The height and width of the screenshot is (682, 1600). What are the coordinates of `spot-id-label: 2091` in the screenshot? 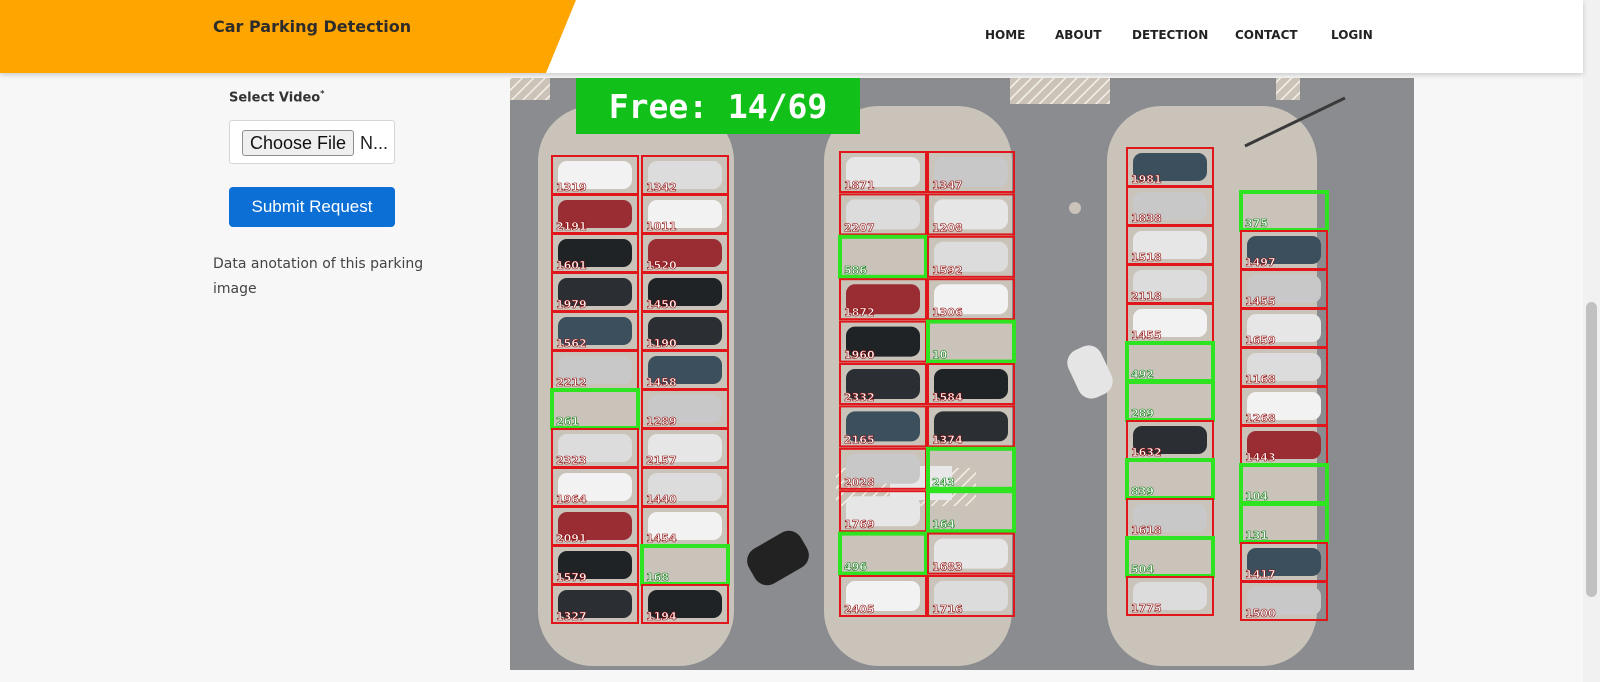 It's located at (571, 538).